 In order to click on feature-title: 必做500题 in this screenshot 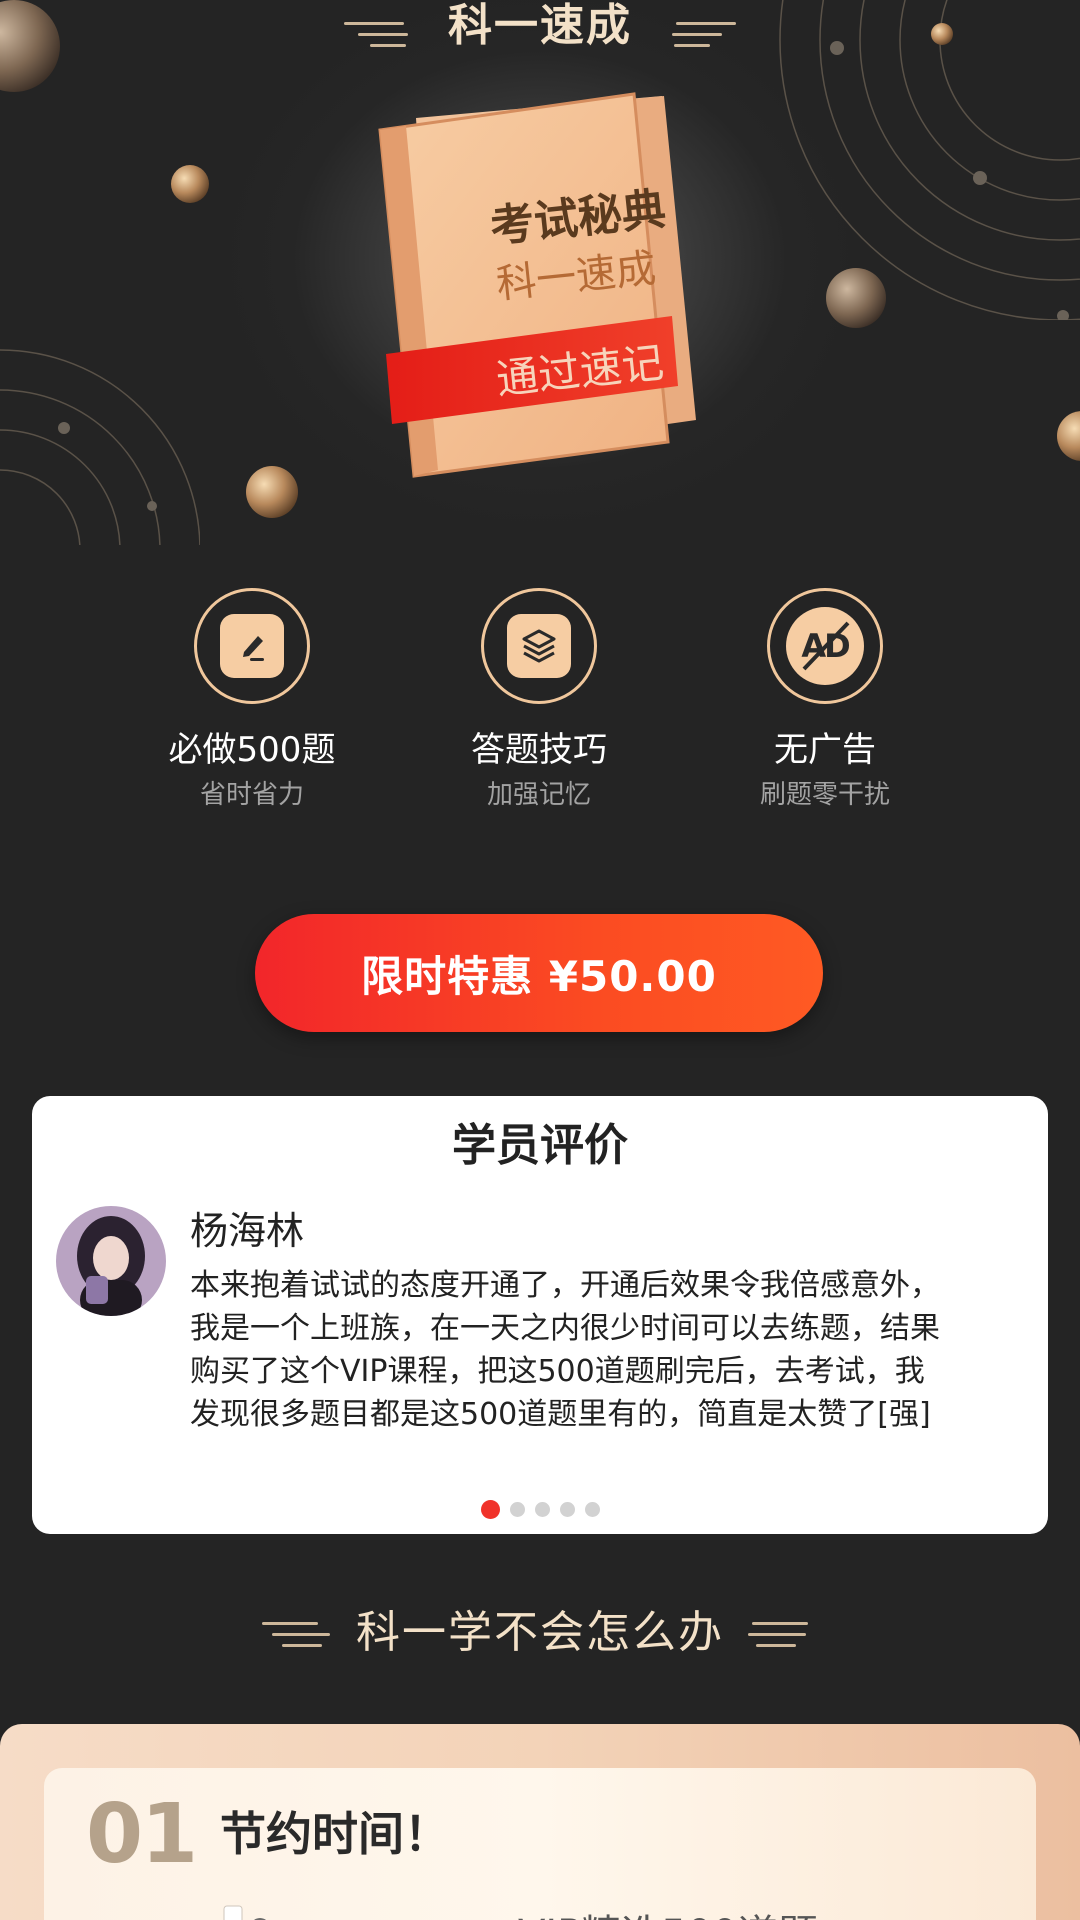, I will do `click(252, 750)`.